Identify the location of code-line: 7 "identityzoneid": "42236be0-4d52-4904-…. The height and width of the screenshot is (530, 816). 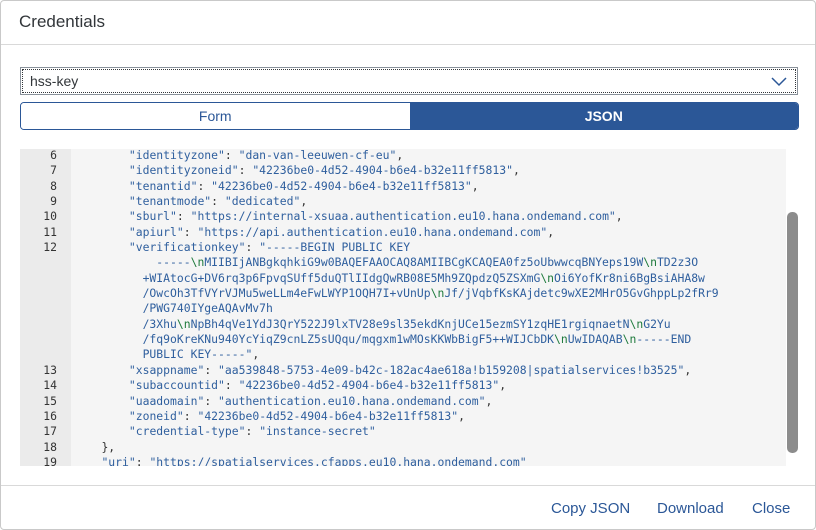
(403, 170).